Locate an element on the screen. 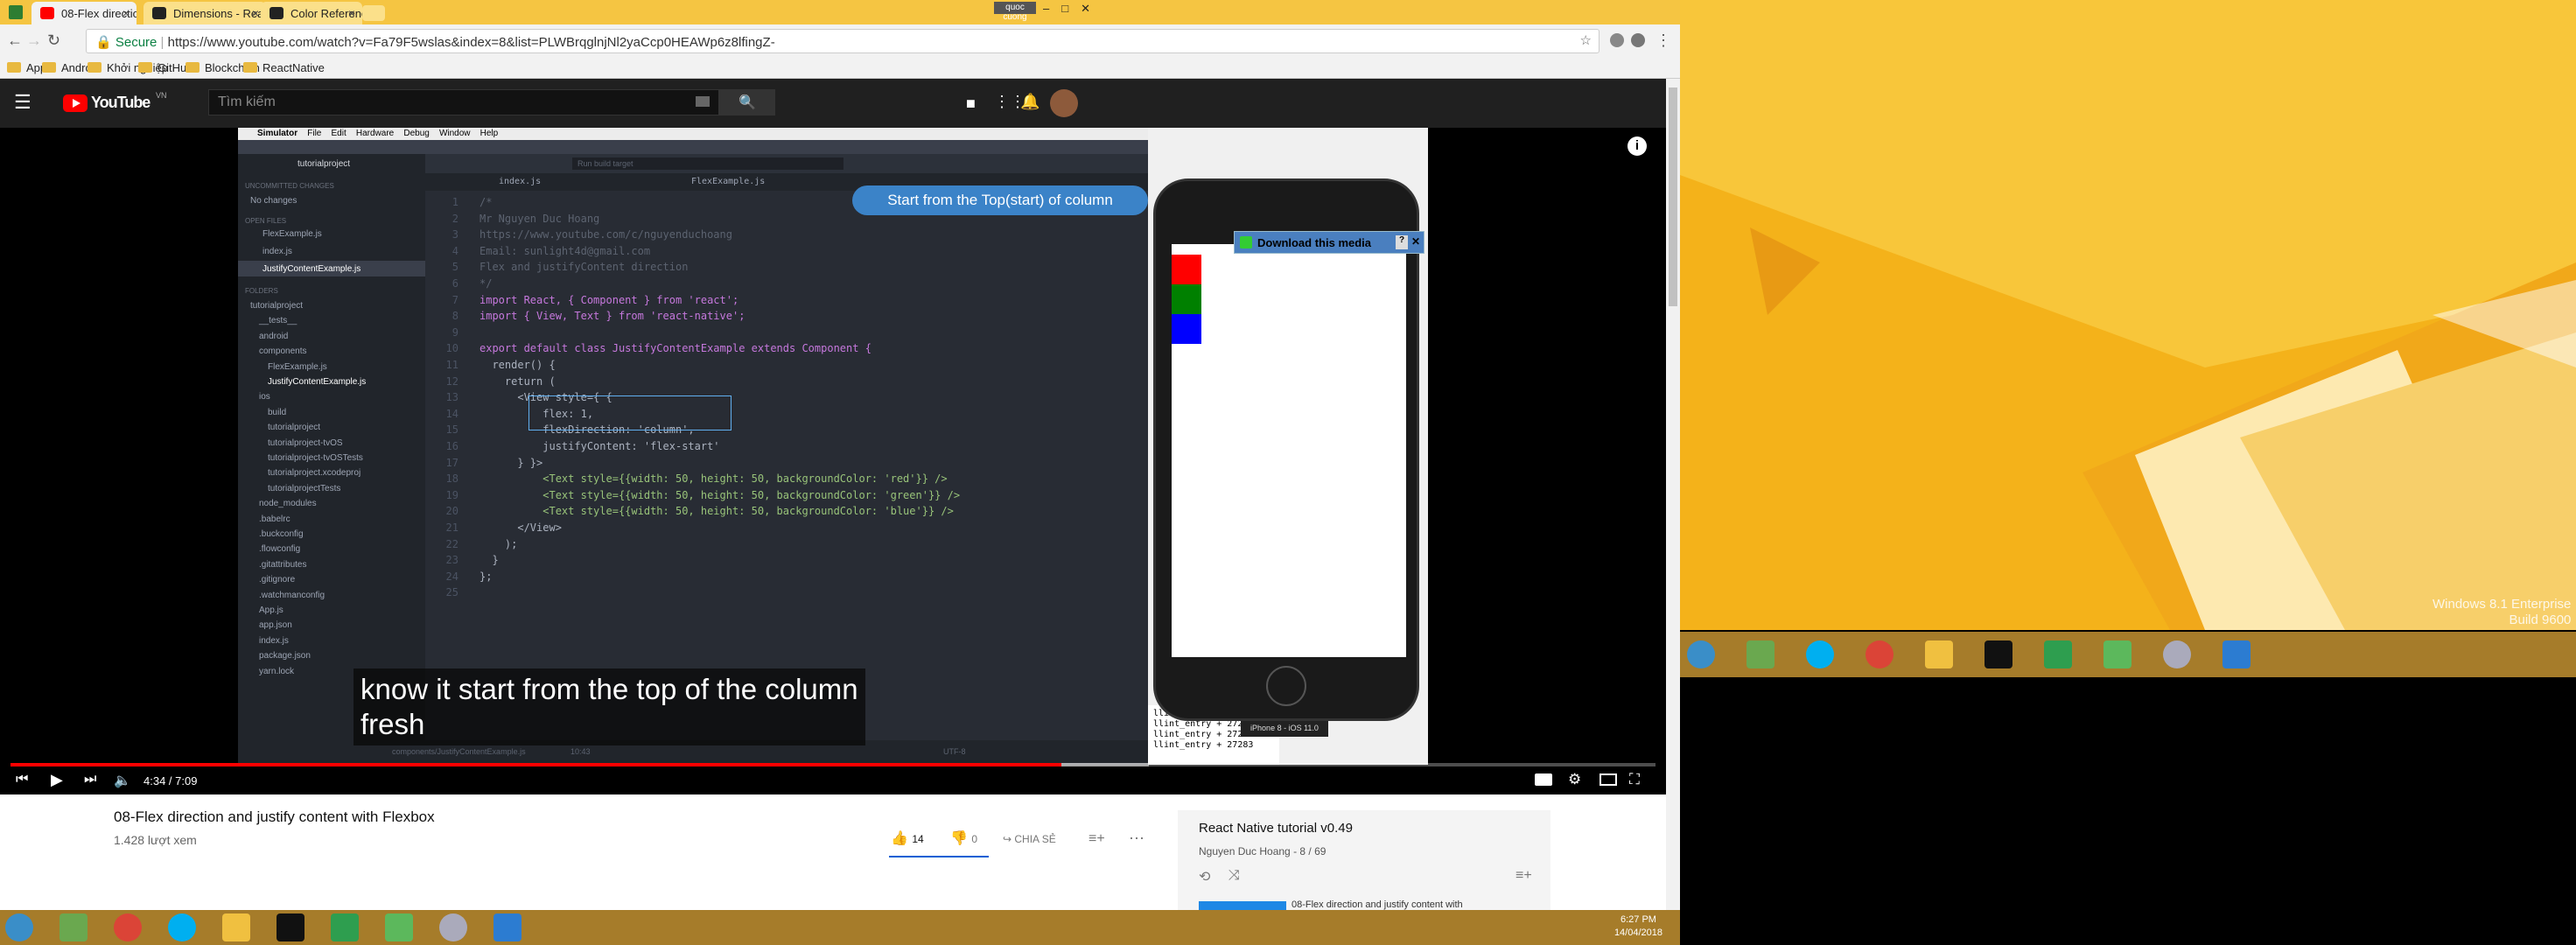  find-input: Run build target is located at coordinates (708, 164).